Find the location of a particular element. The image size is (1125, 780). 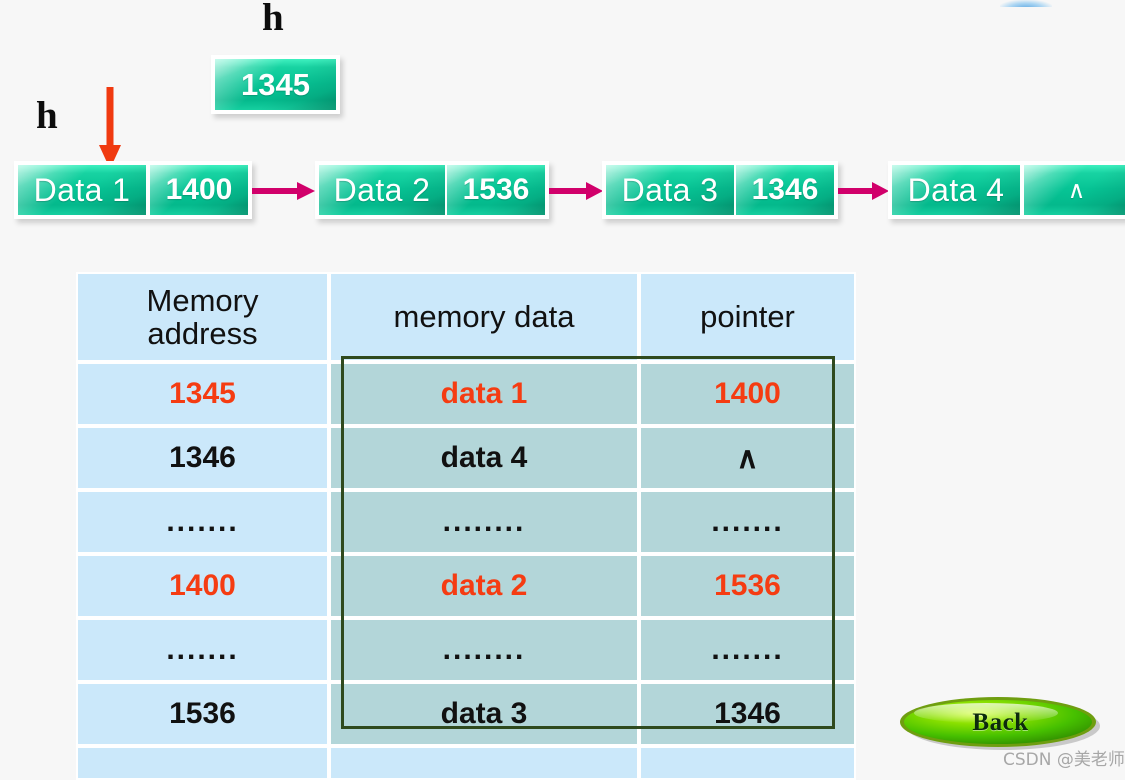

list-node-3-pointer-text: 1346 is located at coordinates (785, 189).